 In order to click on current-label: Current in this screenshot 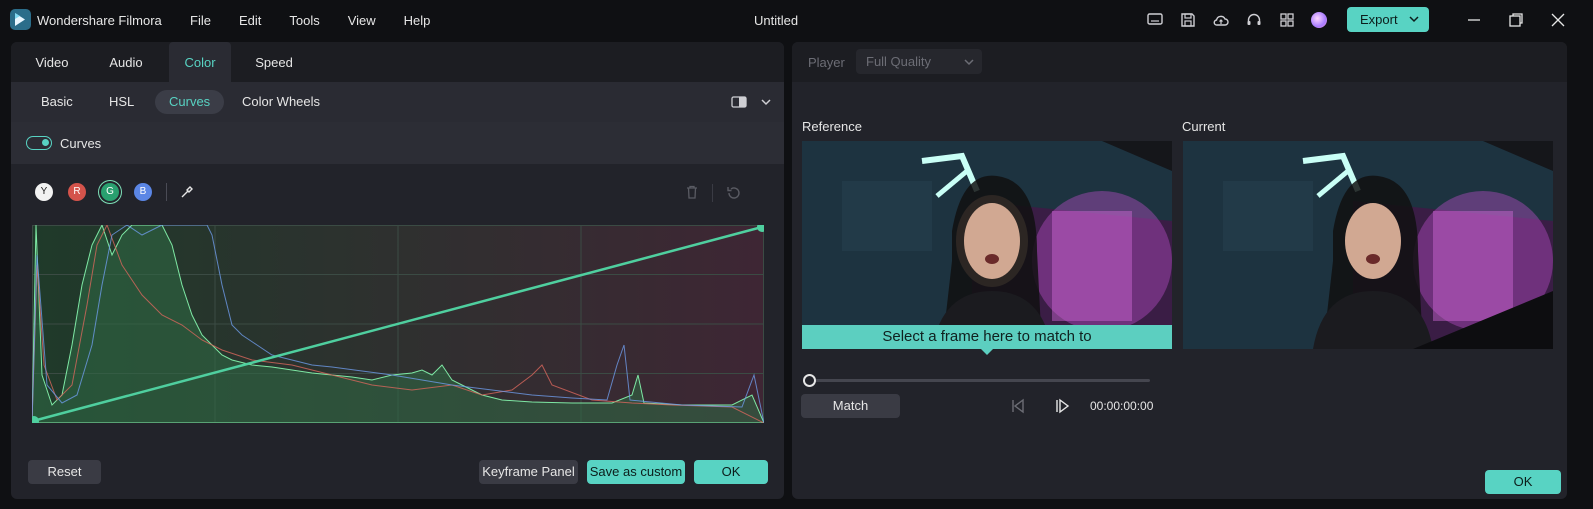, I will do `click(1204, 126)`.